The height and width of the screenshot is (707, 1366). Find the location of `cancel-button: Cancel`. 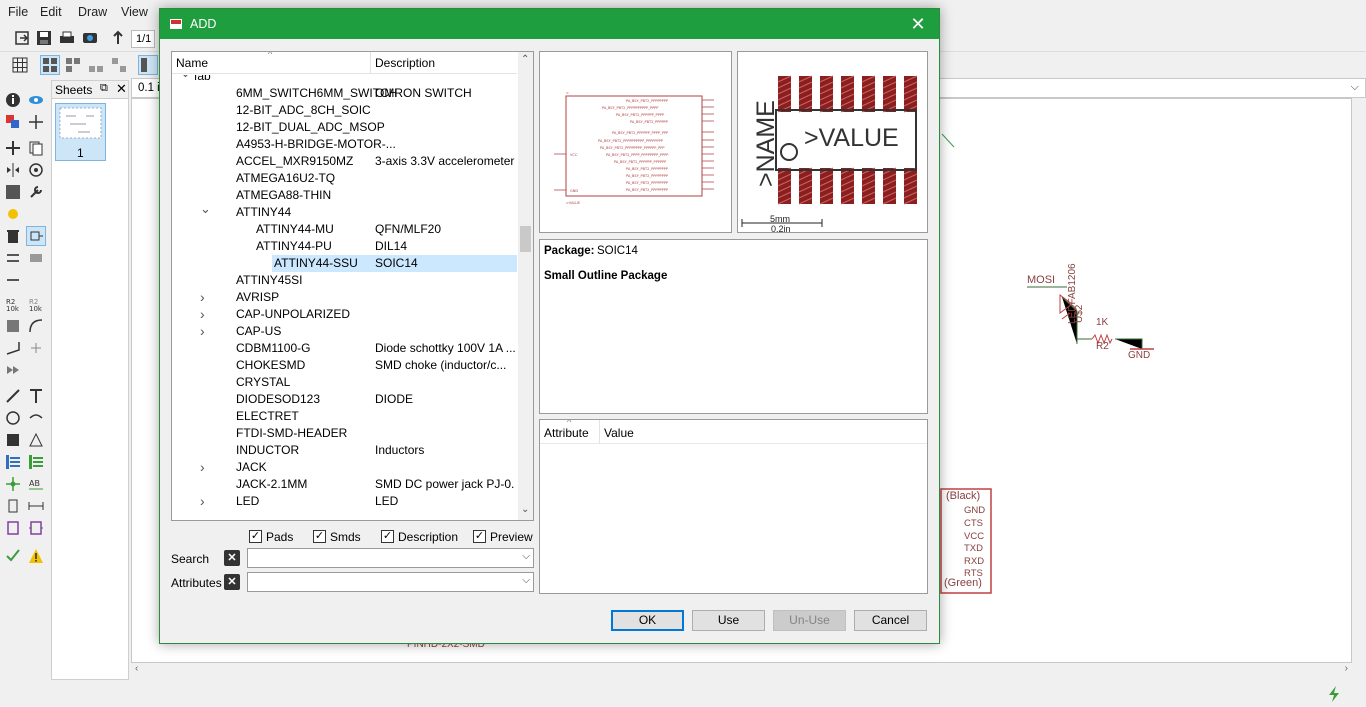

cancel-button: Cancel is located at coordinates (890, 620).